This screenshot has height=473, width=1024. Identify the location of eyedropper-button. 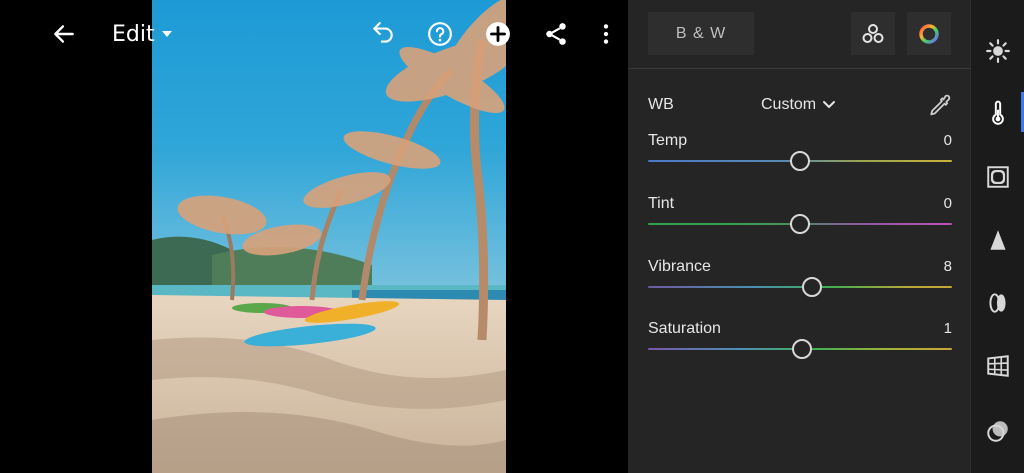
(938, 106).